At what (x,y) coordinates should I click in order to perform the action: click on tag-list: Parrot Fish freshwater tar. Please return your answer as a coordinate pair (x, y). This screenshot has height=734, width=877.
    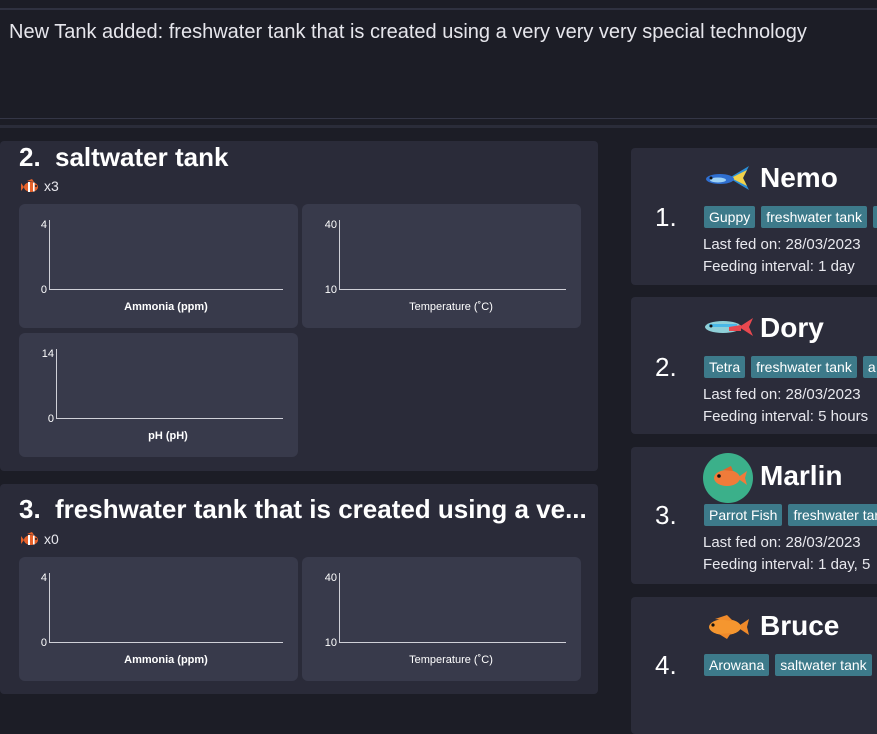
    Looking at the image, I should click on (790, 515).